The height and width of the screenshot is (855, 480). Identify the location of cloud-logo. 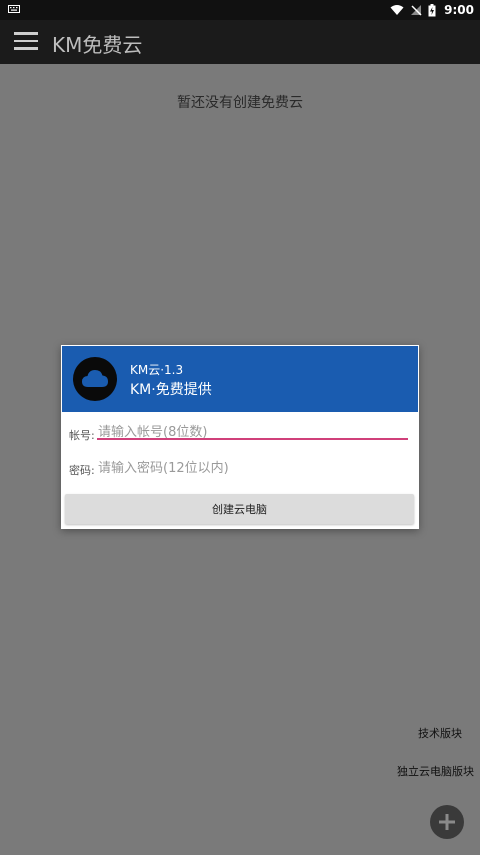
(95, 379).